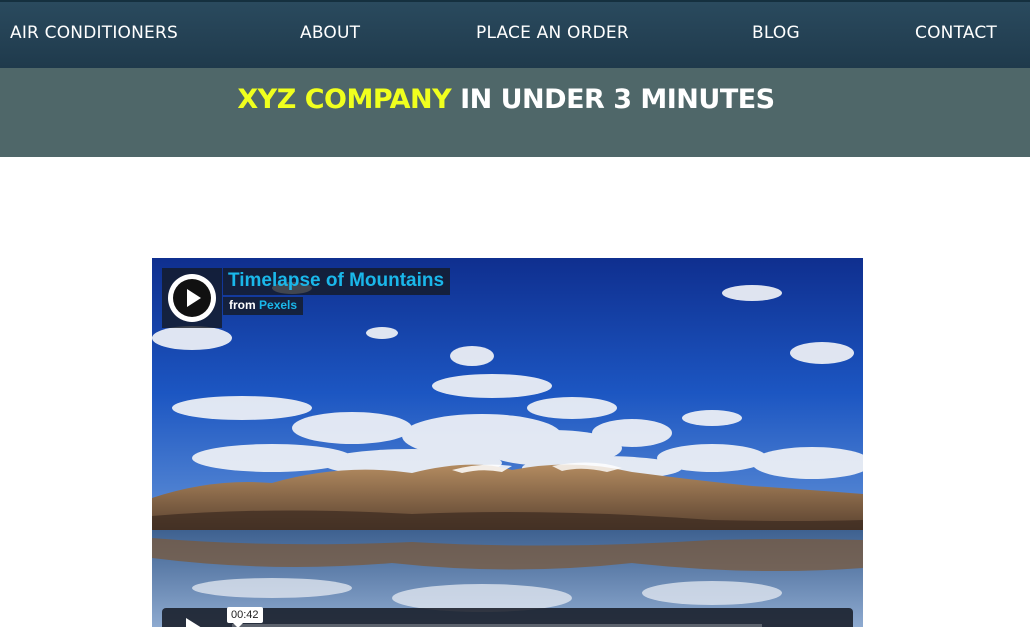 The height and width of the screenshot is (627, 1030). I want to click on video-title: Timelapse of Mountains, so click(337, 281).